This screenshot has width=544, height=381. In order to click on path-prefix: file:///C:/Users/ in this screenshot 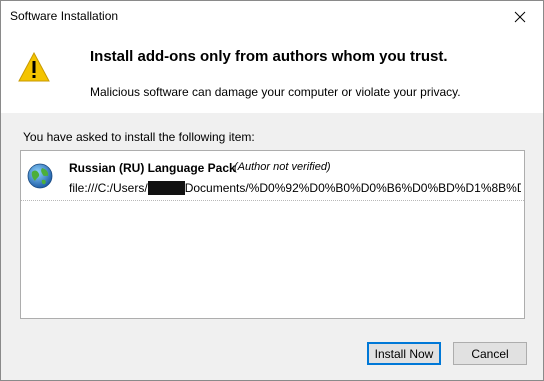, I will do `click(108, 188)`.